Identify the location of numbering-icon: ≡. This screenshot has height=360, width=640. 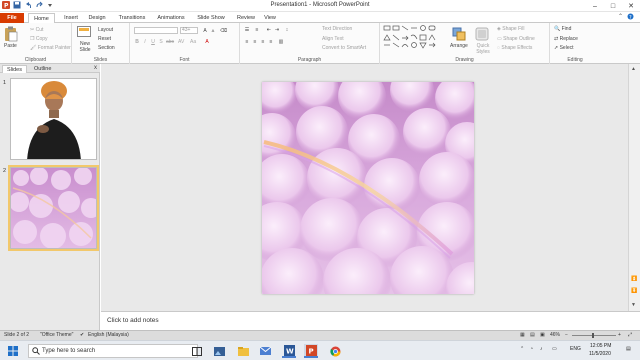
(257, 30).